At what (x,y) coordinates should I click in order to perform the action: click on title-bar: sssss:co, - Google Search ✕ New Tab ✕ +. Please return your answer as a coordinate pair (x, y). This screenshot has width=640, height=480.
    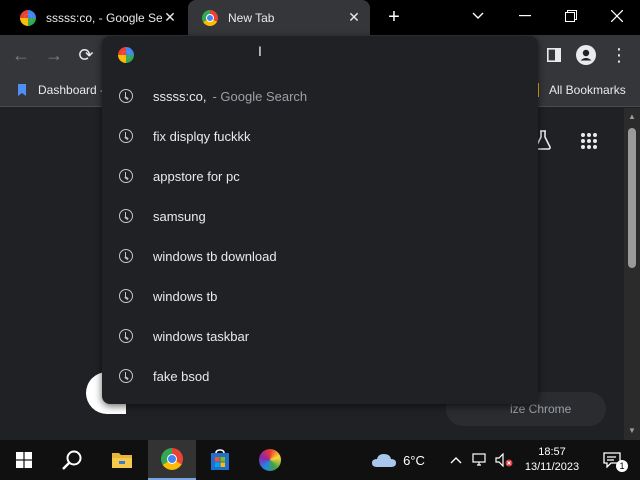
    Looking at the image, I should click on (320, 17).